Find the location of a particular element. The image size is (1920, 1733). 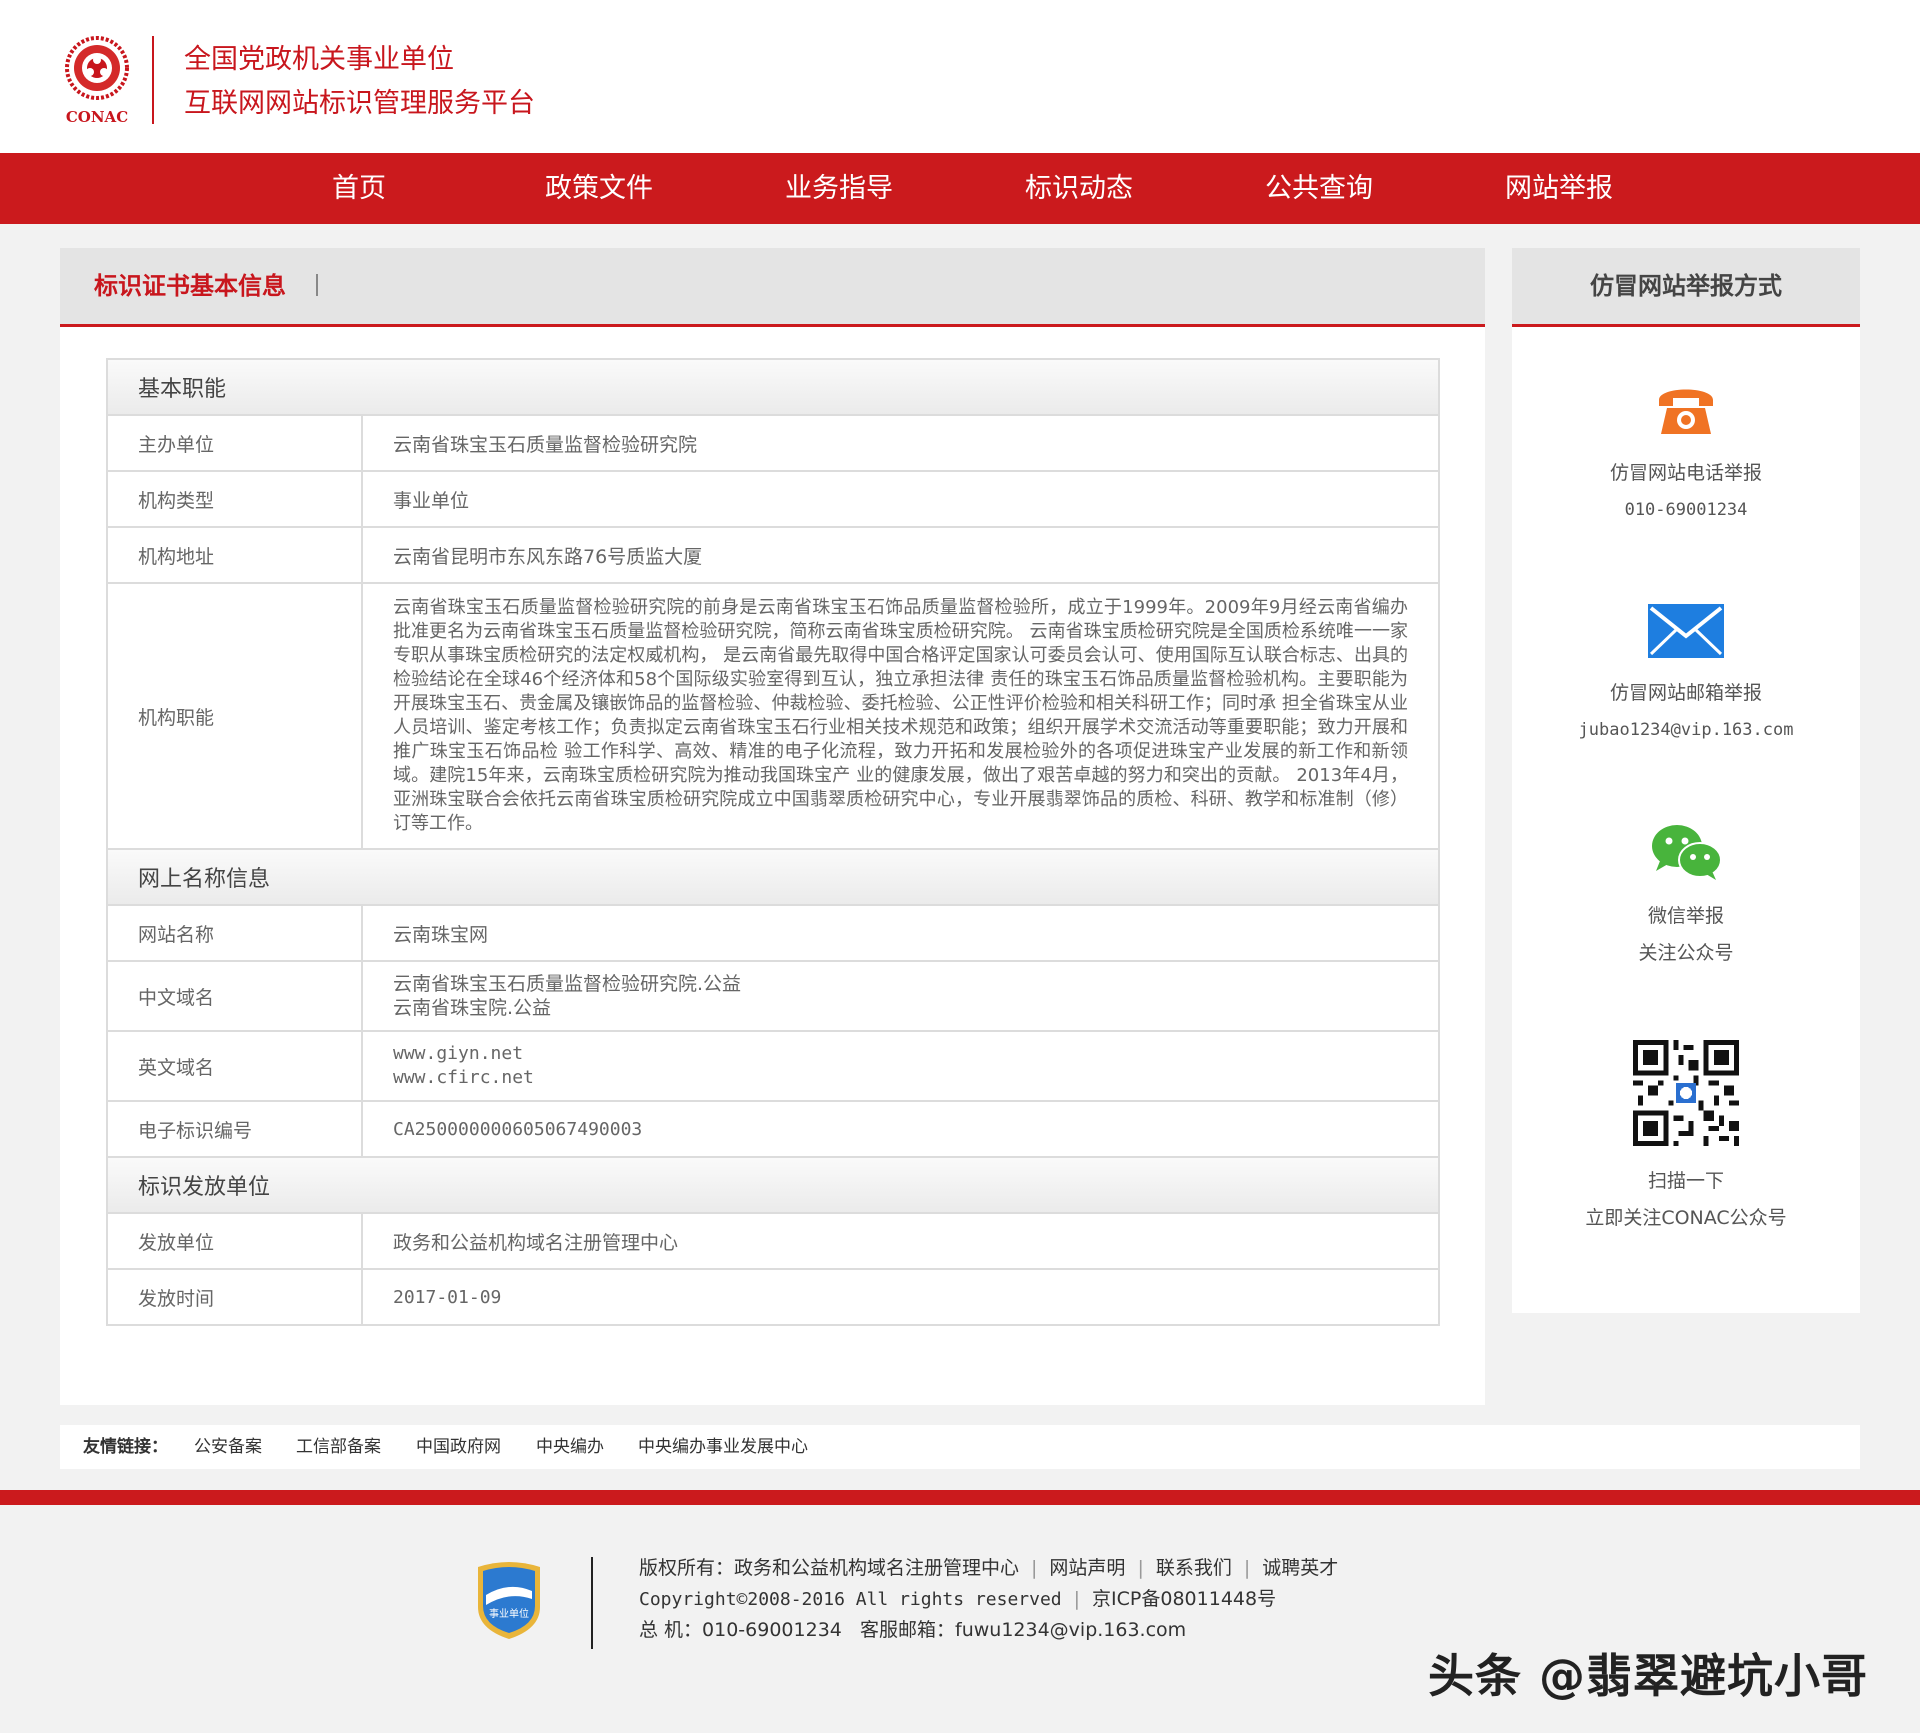

wechat-report-label: 微信举报 is located at coordinates (1685, 916).